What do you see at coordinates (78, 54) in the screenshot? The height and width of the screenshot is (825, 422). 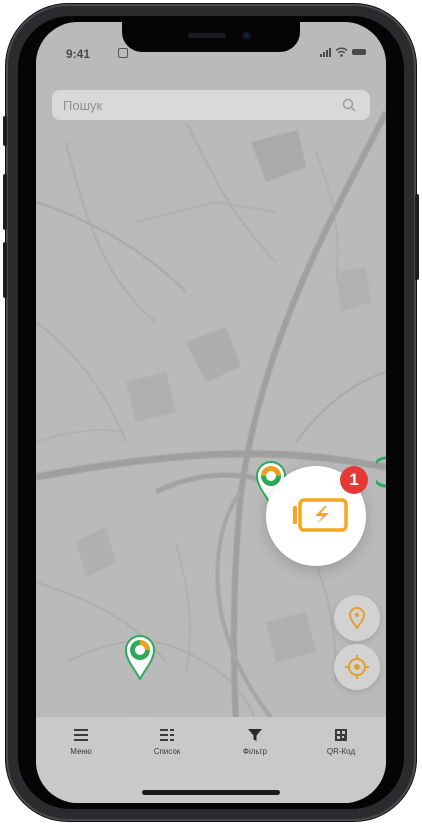 I see `status-time: 9:41` at bounding box center [78, 54].